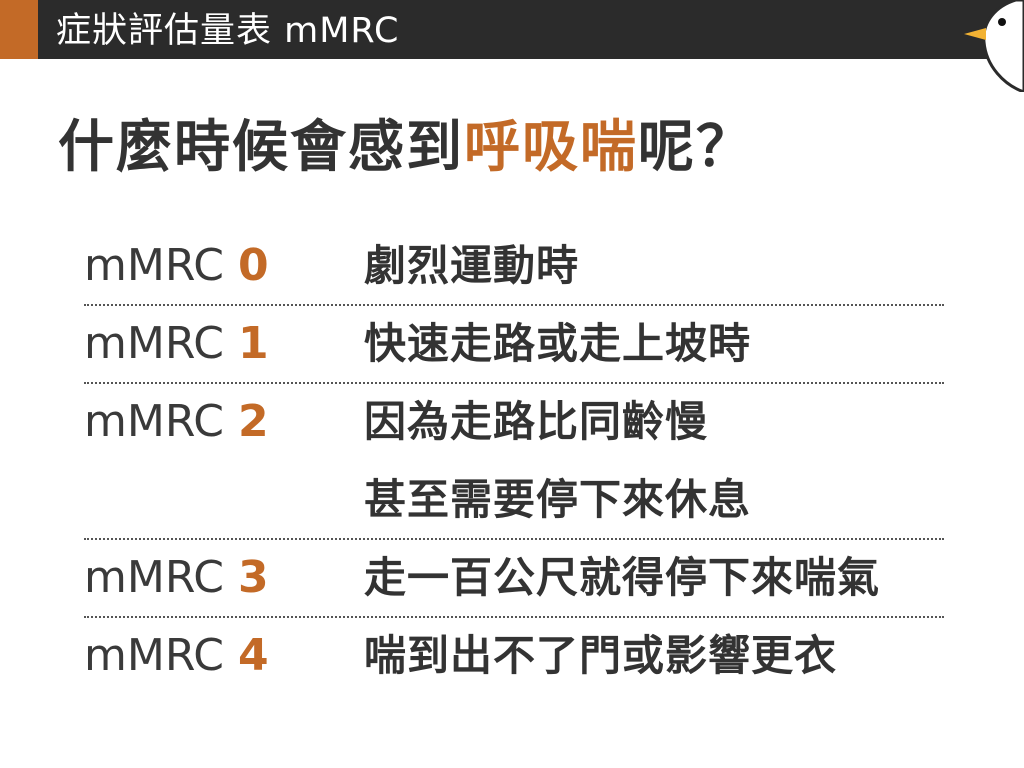 This screenshot has width=1024, height=768. I want to click on description-line: 快速走路或走上坡時, so click(558, 343).